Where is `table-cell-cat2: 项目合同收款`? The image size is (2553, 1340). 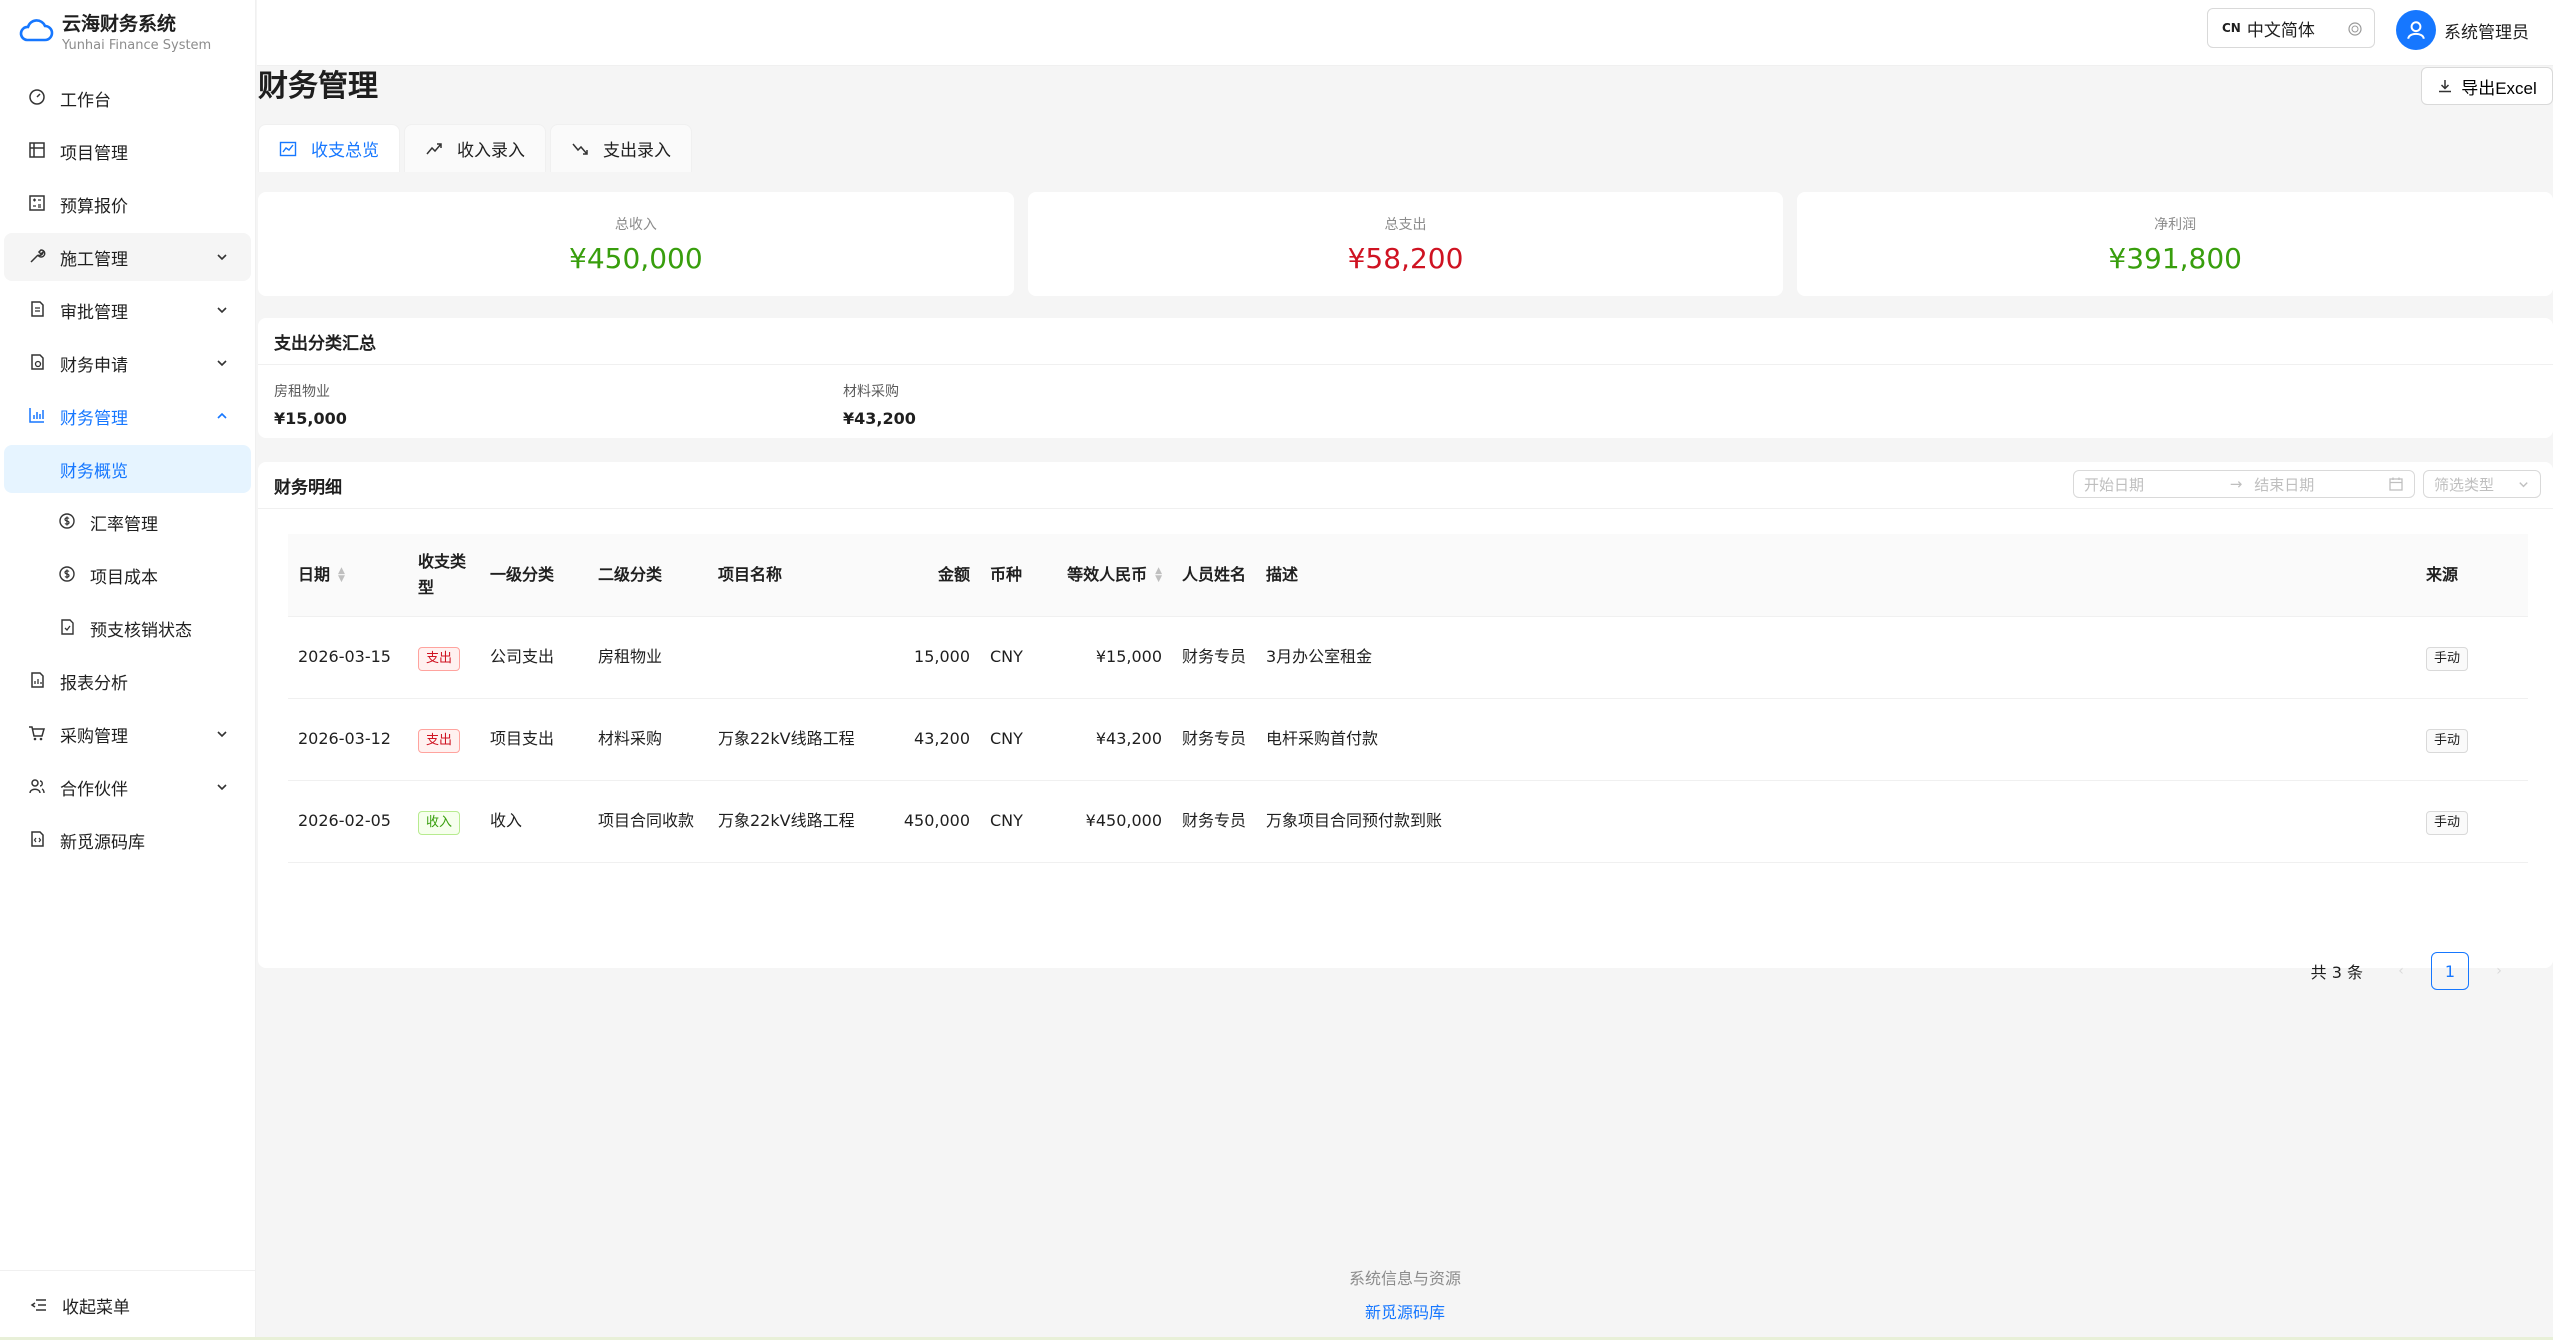
table-cell-cat2: 项目合同收款 is located at coordinates (648, 821).